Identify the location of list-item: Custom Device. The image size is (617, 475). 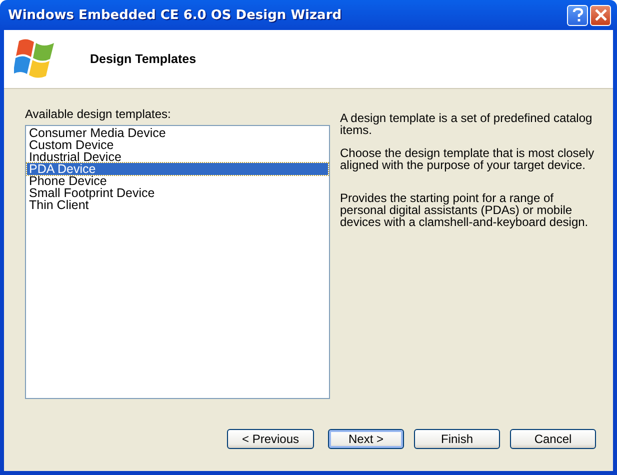
(177, 145).